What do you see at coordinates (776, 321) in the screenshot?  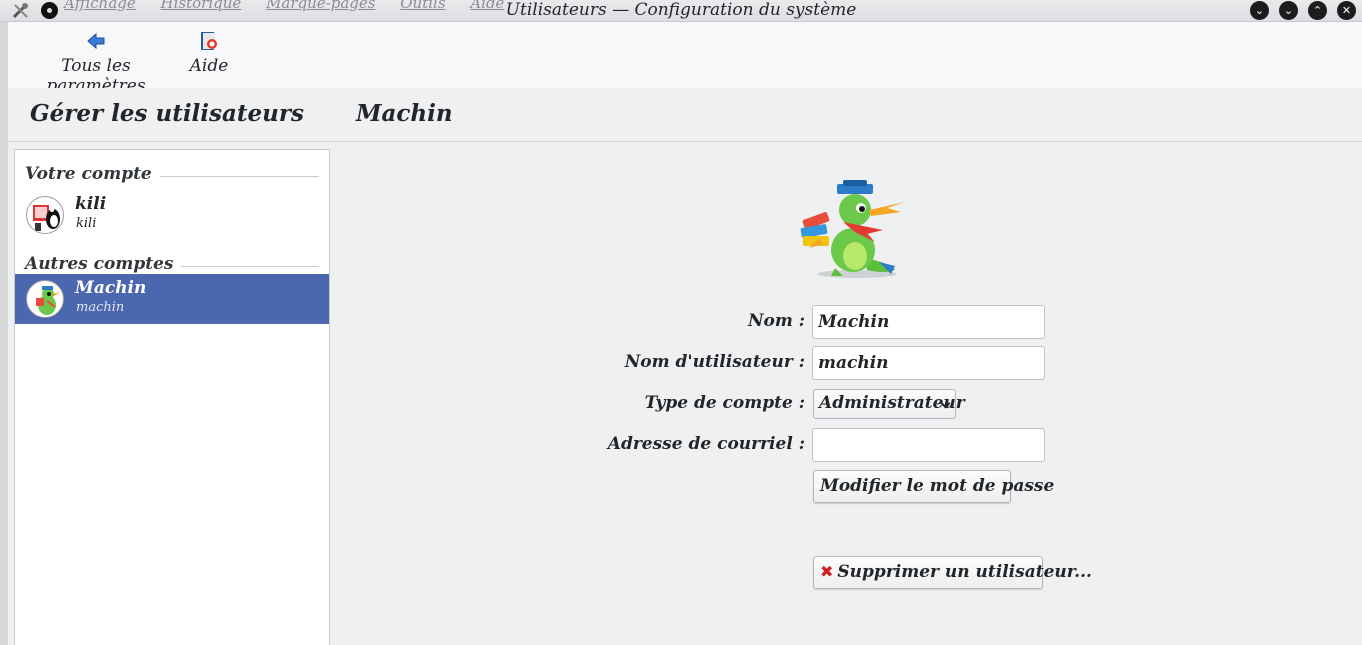 I see `name-label: Nom :` at bounding box center [776, 321].